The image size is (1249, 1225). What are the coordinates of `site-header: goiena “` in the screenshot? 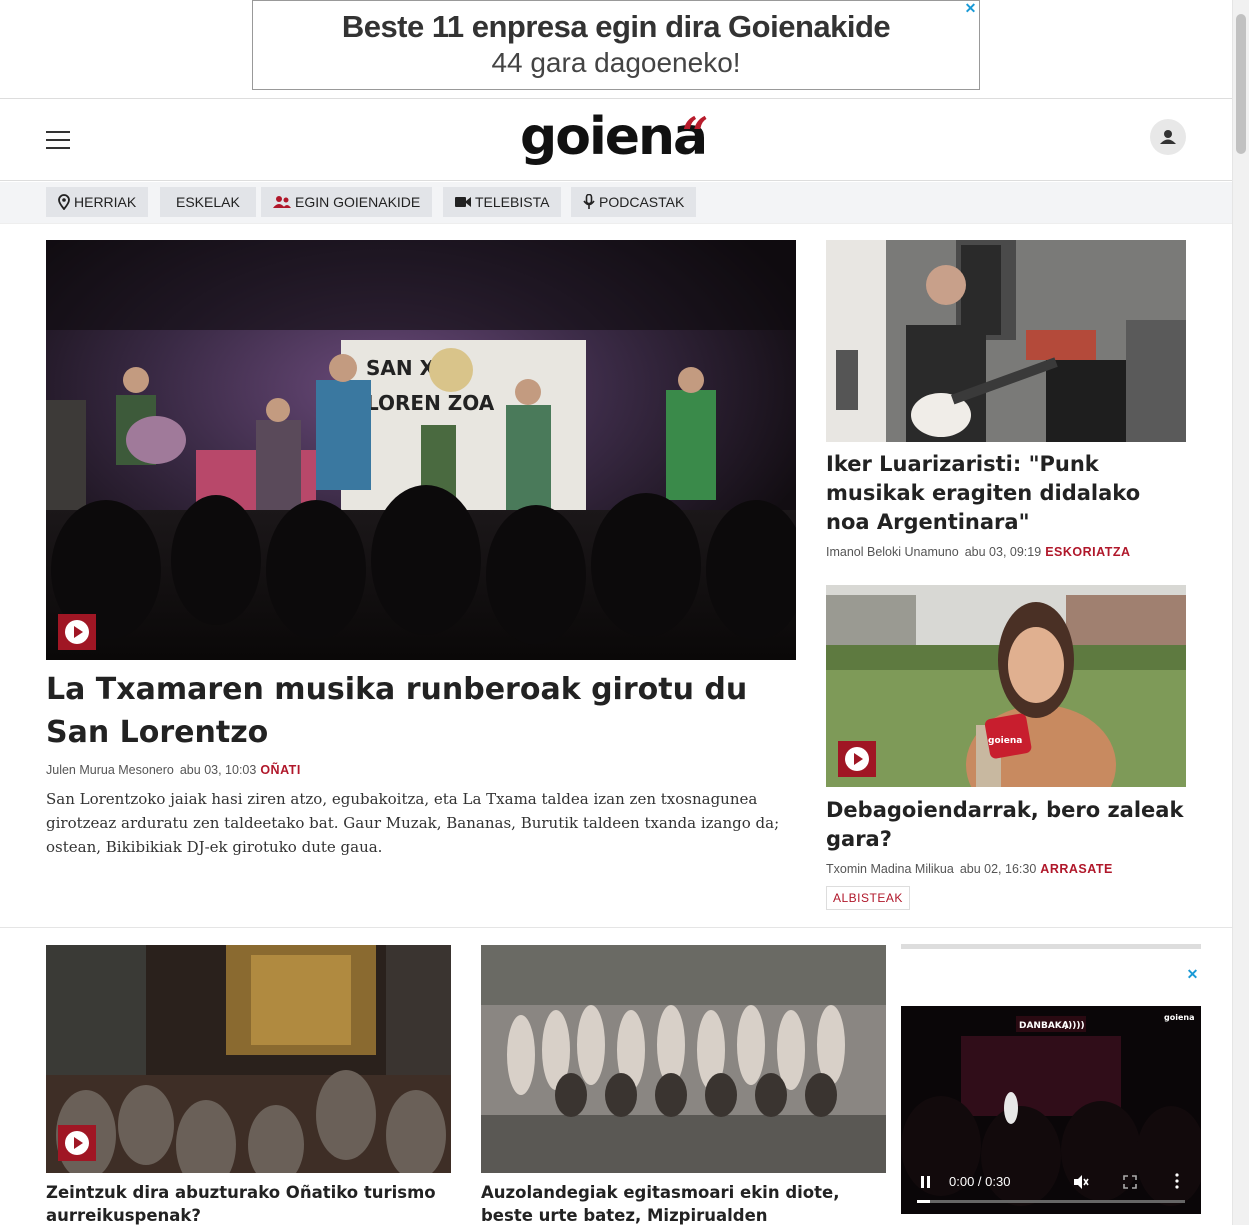 It's located at (616, 140).